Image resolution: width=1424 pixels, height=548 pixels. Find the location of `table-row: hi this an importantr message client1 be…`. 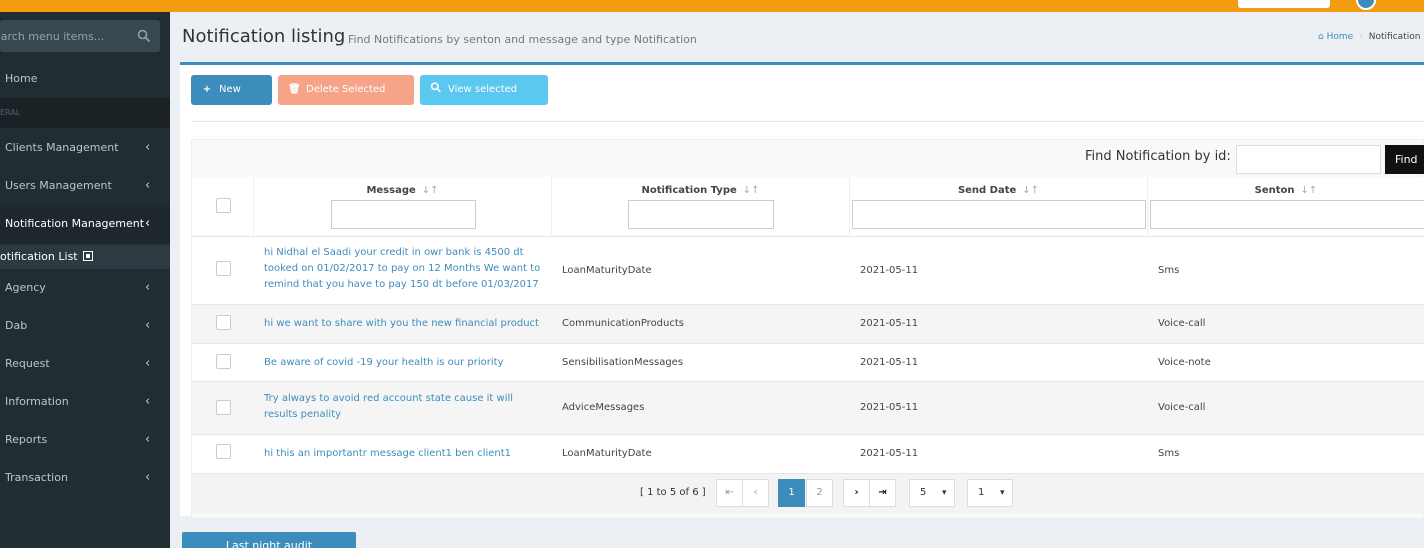

table-row: hi this an importantr message client1 be… is located at coordinates (808, 453).